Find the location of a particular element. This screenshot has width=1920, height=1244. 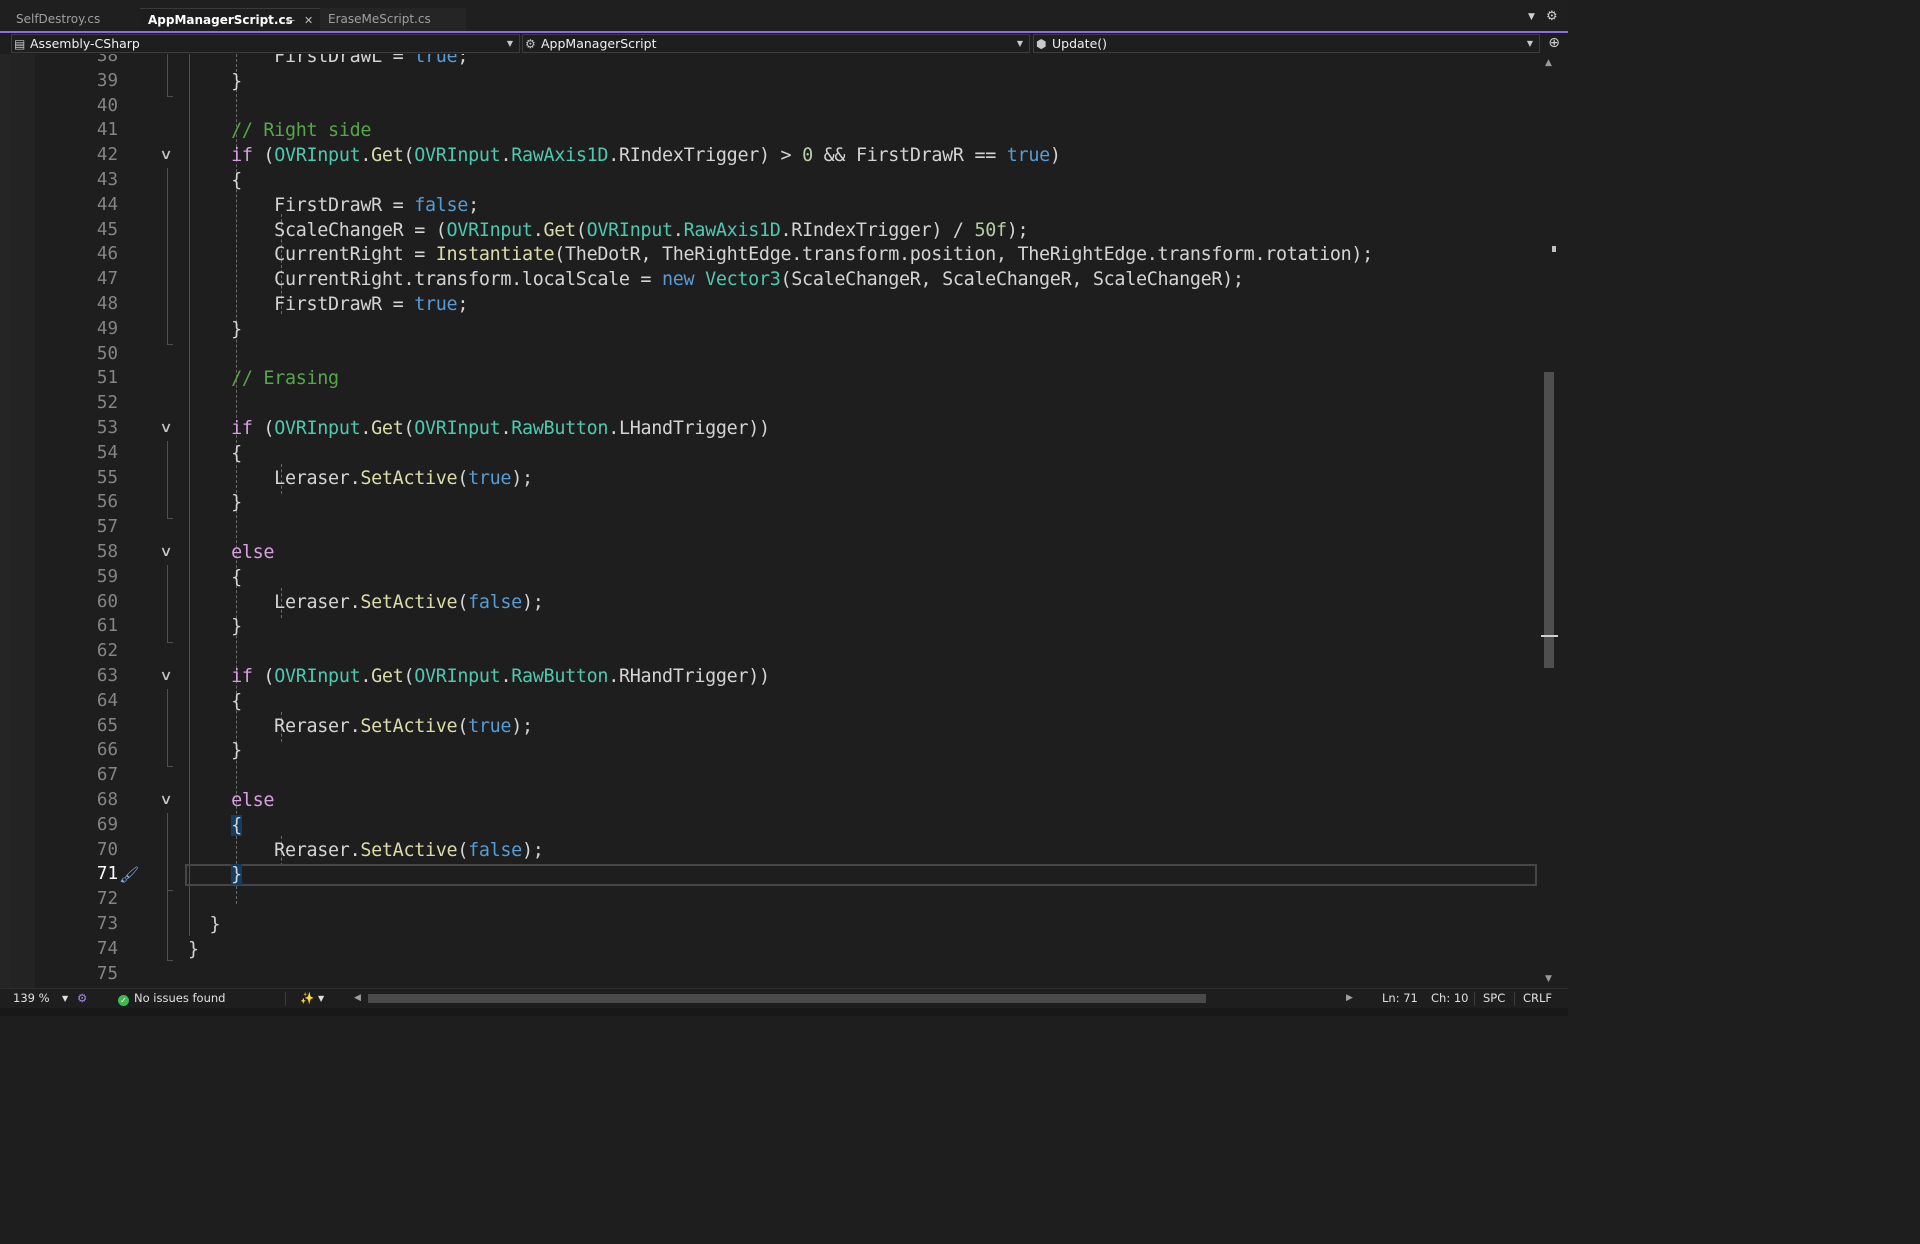

code-line: 64 { is located at coordinates (770, 701).